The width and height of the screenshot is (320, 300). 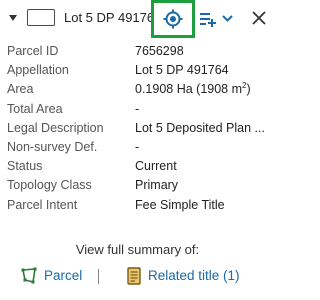 I want to click on row-area: Area 0.1908 Ha (1908 m2), so click(x=137, y=91).